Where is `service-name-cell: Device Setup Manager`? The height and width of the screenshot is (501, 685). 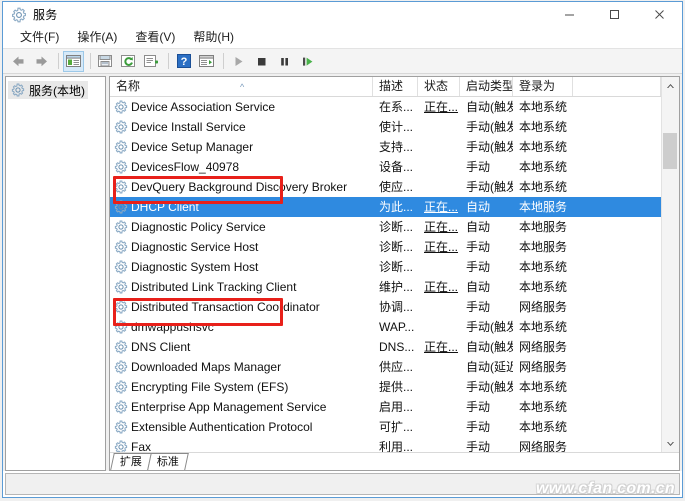
service-name-cell: Device Setup Manager is located at coordinates (241, 147).